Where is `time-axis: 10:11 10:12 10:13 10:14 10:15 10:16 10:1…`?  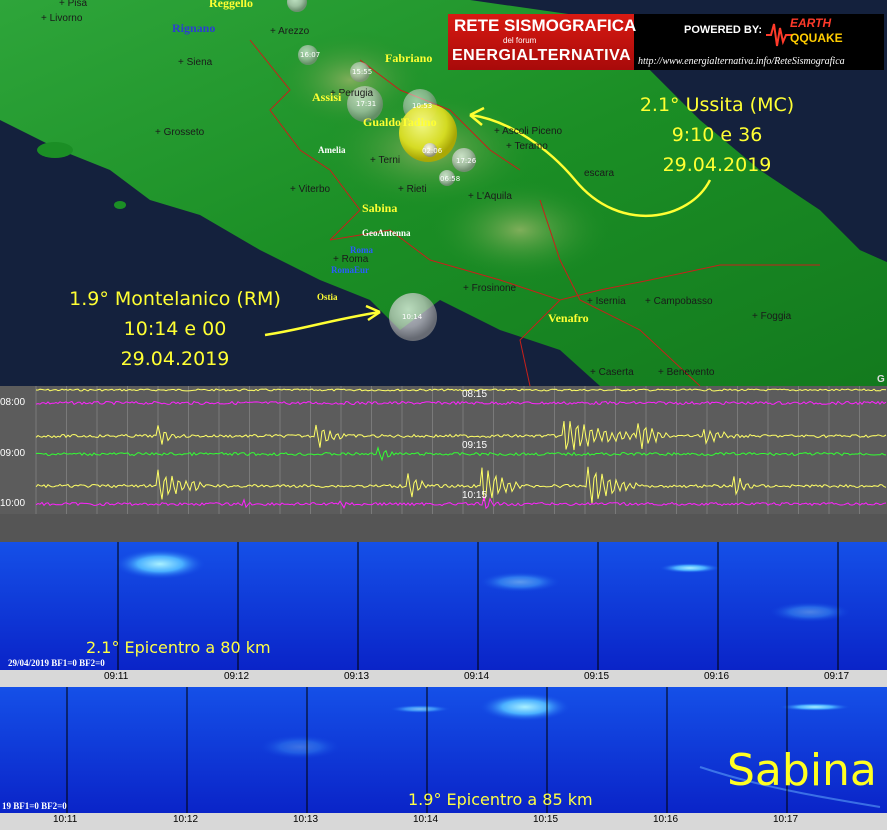 time-axis: 10:11 10:12 10:13 10:14 10:15 10:16 10:1… is located at coordinates (443, 821).